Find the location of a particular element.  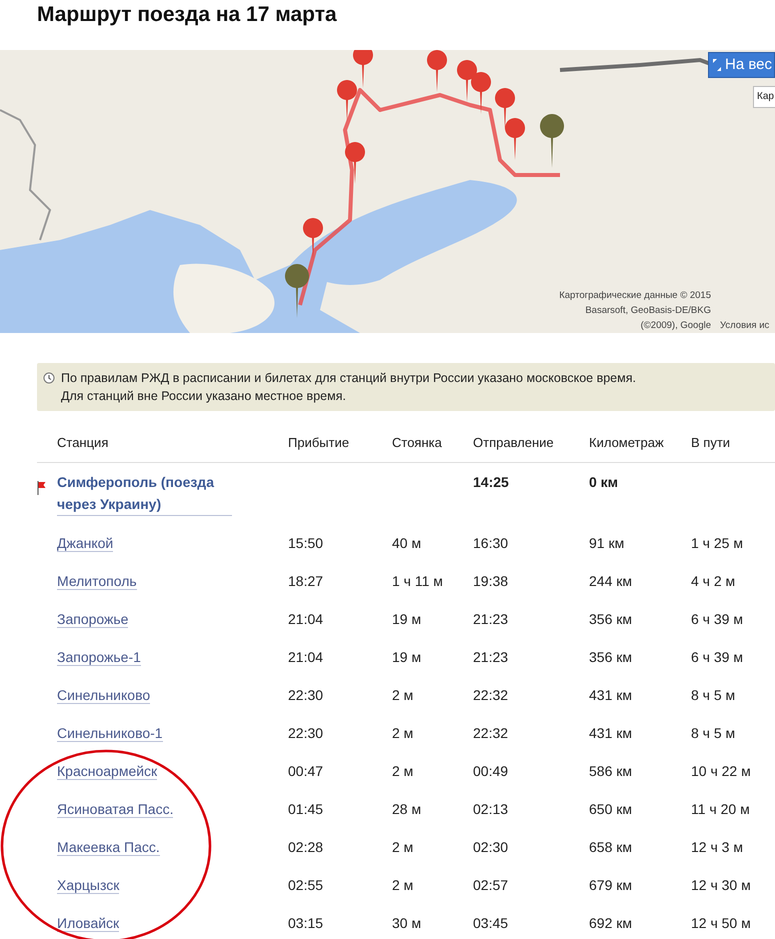

station-link: Ясиноватая Пасс. is located at coordinates (115, 809).